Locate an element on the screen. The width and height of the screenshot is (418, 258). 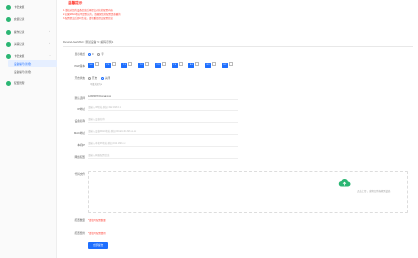
text-input: 12345678 Domainxxx is located at coordinates (163, 97).